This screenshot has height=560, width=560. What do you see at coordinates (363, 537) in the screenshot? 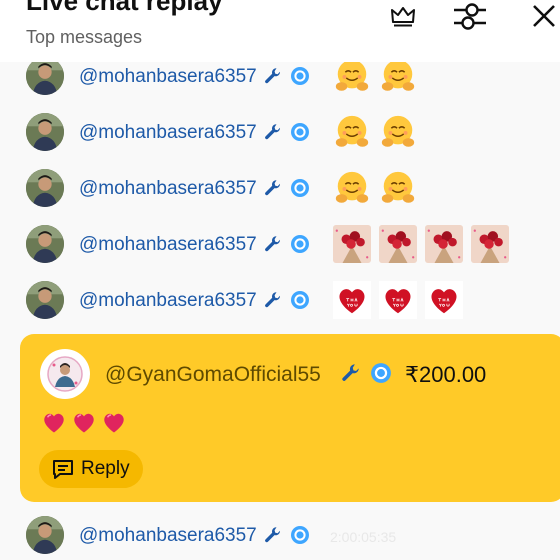
I see `message-timestamp: 2:00:05:35` at bounding box center [363, 537].